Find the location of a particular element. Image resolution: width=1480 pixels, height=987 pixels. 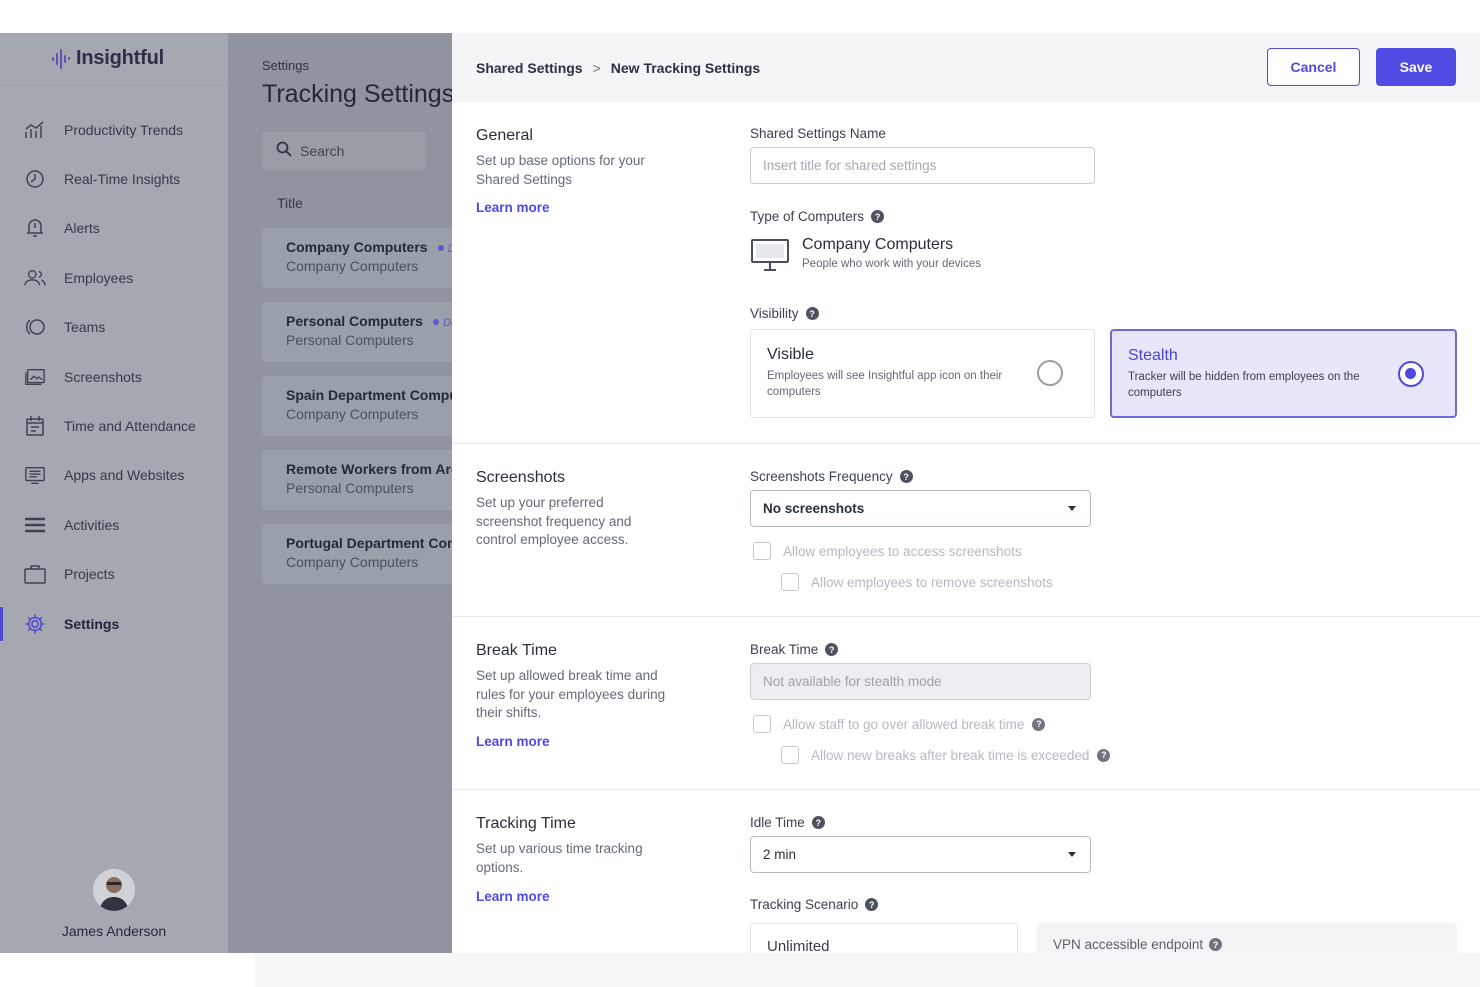

field-label: Idle Time? is located at coordinates (787, 822).